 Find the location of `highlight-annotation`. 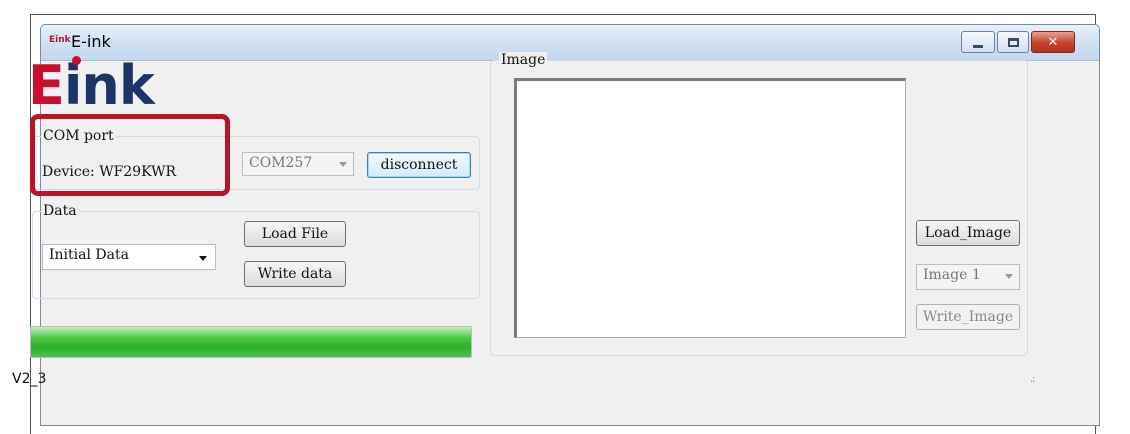

highlight-annotation is located at coordinates (130, 155).